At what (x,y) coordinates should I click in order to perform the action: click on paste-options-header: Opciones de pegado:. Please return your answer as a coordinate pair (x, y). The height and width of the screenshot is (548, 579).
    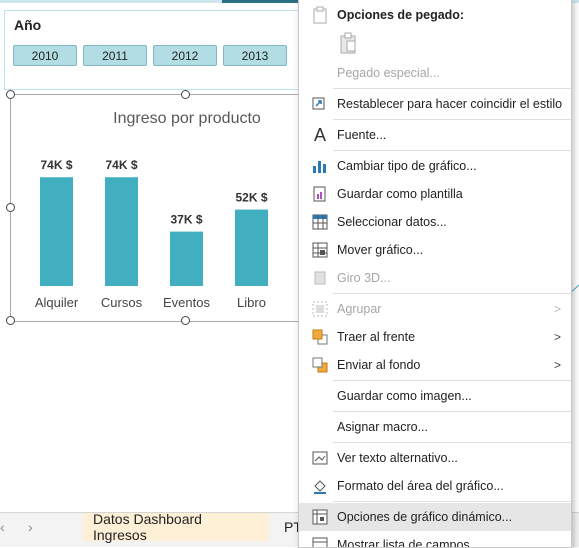
    Looking at the image, I should click on (435, 15).